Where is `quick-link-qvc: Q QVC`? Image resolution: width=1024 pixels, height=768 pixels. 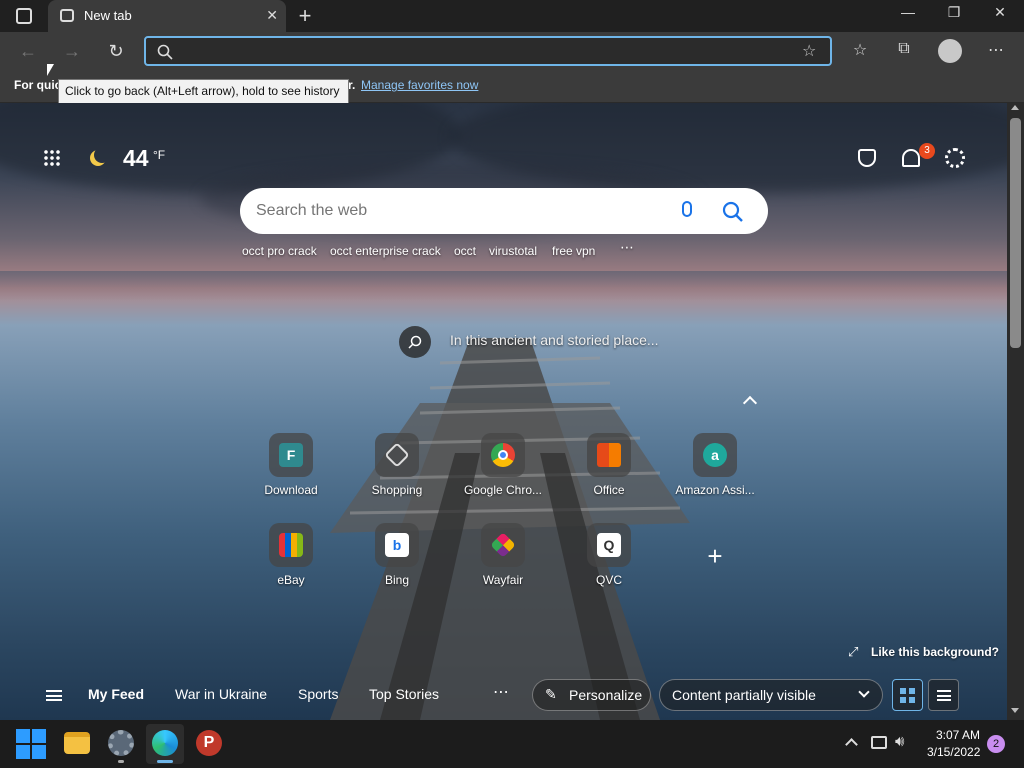
quick-link-qvc: Q QVC is located at coordinates (609, 558).